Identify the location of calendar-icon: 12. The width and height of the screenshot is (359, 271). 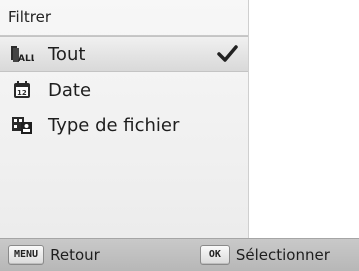
(22, 90).